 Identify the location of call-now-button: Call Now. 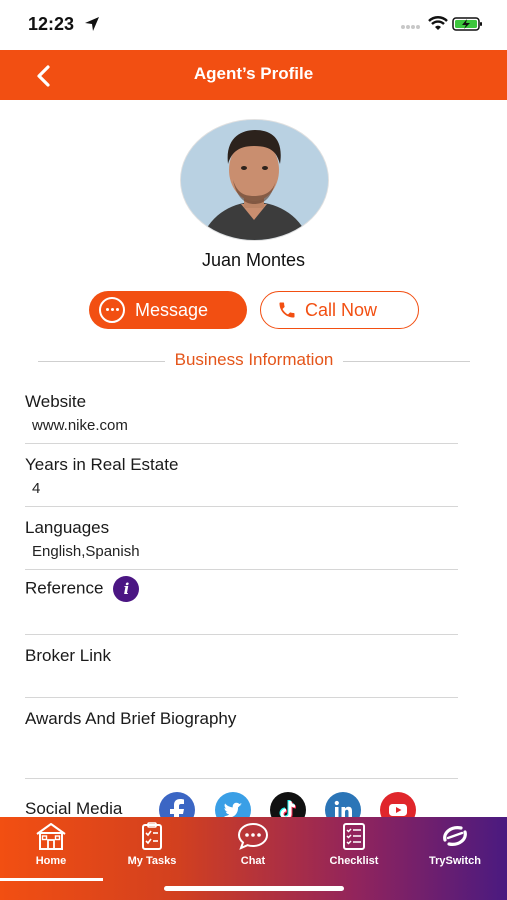
(339, 310).